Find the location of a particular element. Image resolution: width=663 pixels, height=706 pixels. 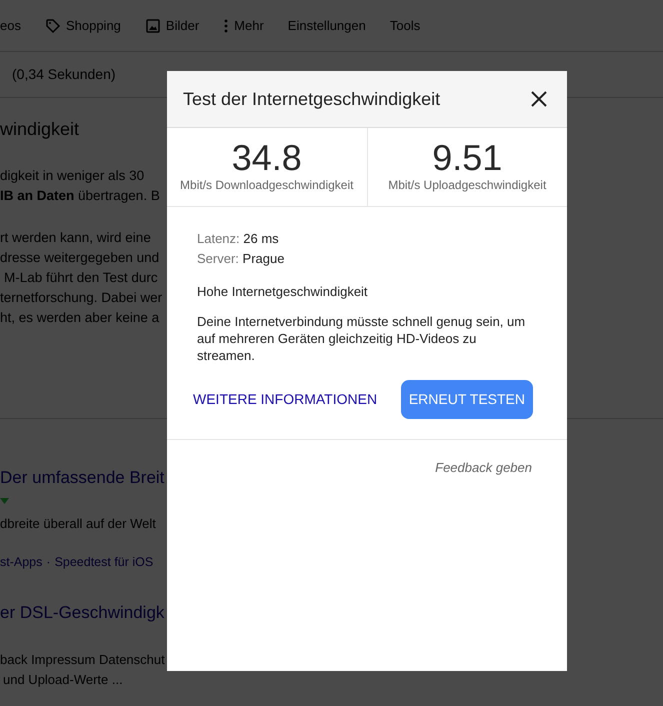

nav-tab: Bilder is located at coordinates (172, 26).